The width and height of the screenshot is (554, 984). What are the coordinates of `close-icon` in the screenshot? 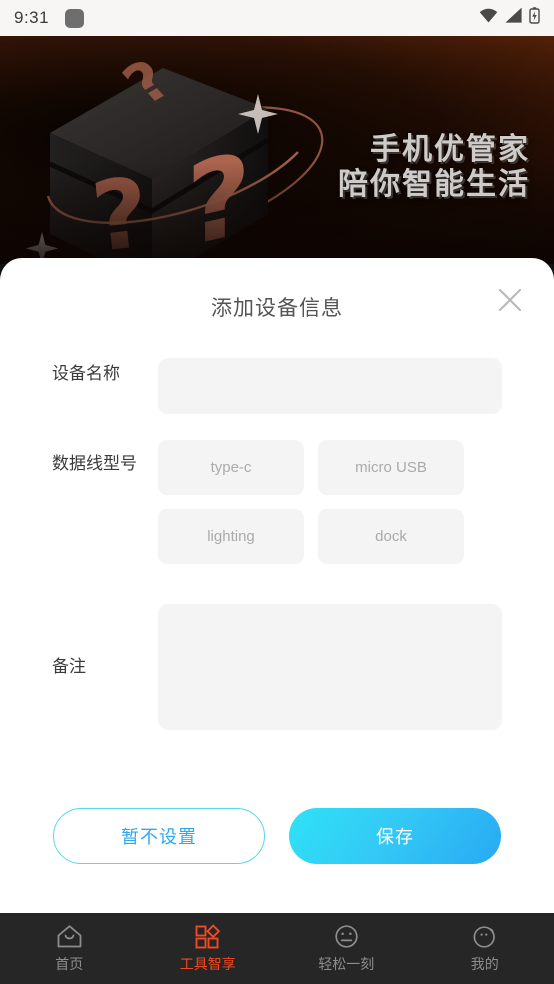 It's located at (510, 302).